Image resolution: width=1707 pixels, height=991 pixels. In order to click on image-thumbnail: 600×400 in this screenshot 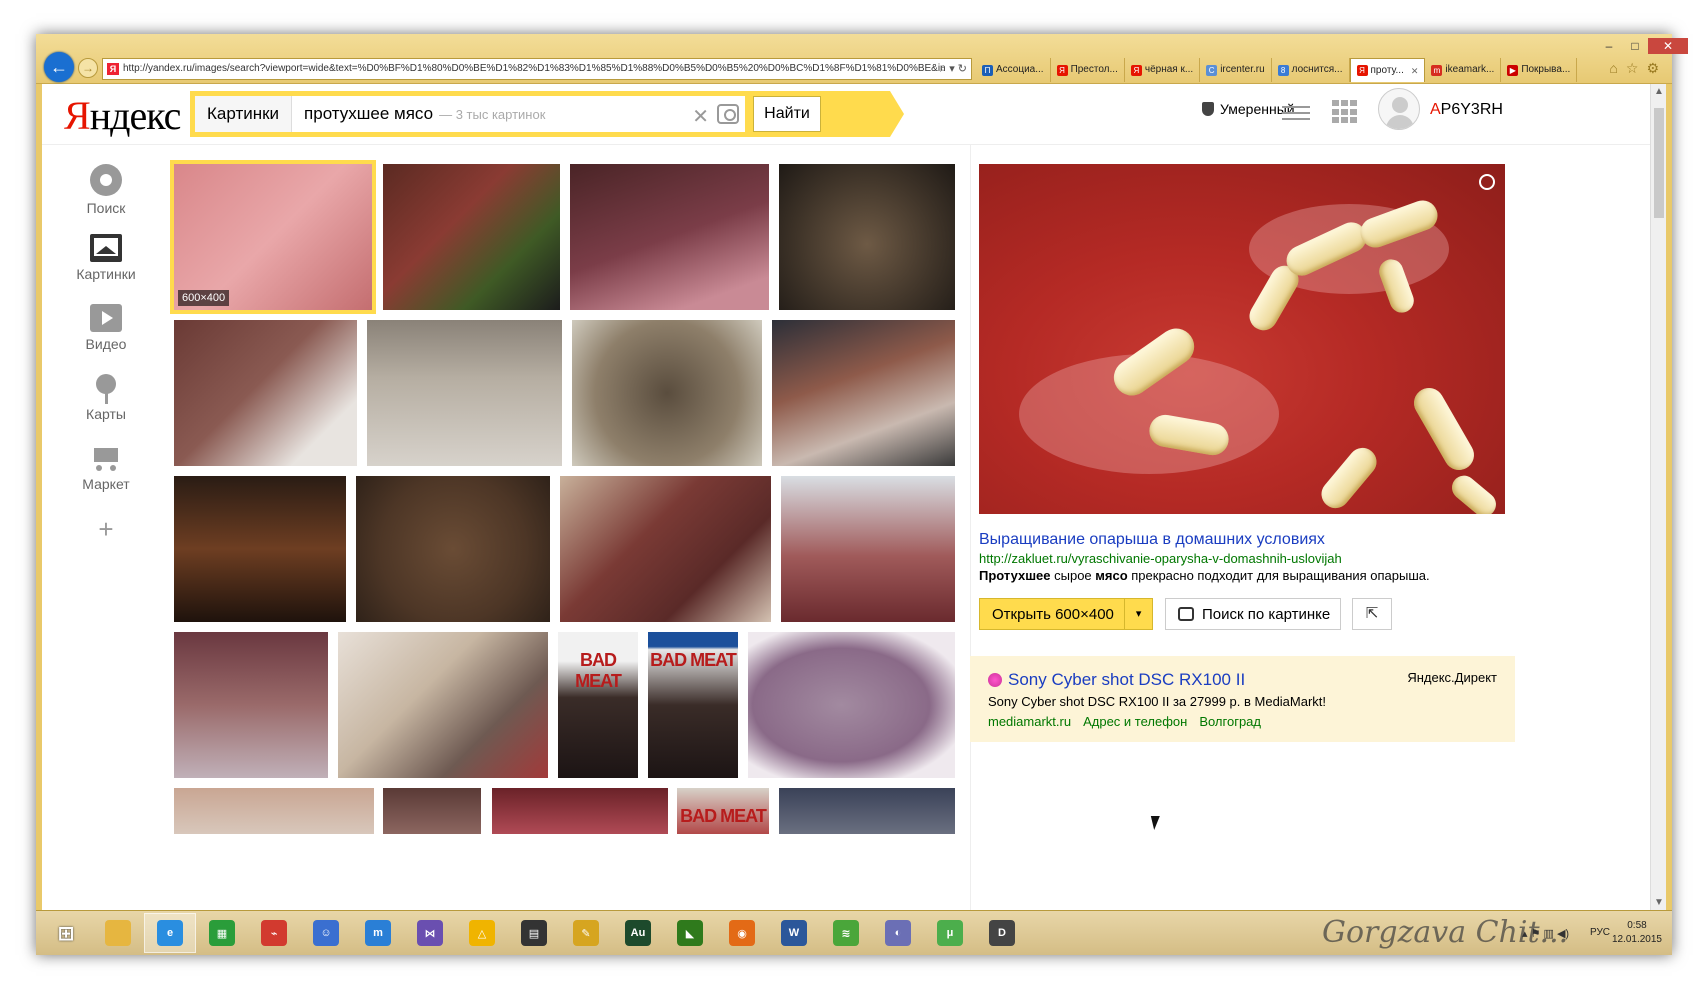, I will do `click(273, 237)`.